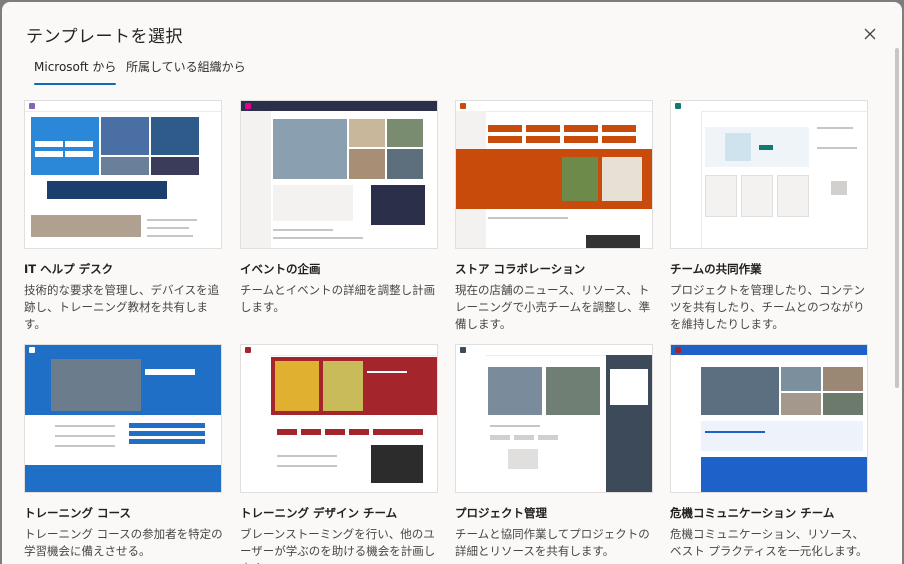 This screenshot has width=904, height=564. Describe the element at coordinates (77, 513) in the screenshot. I see `template-title: トレーニング コース` at that location.